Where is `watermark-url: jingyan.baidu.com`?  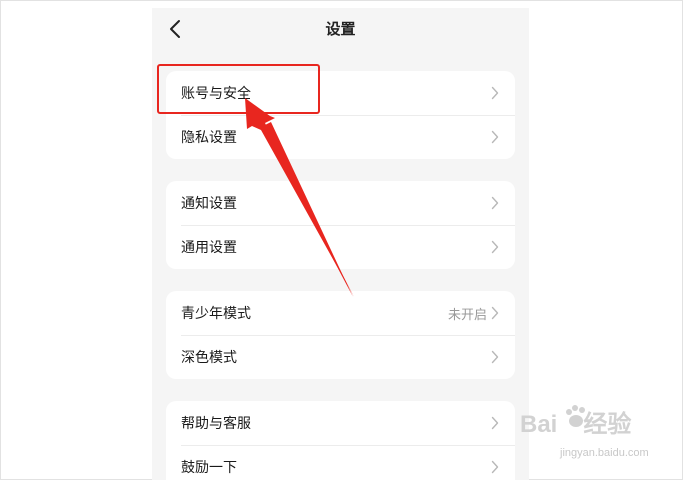 watermark-url: jingyan.baidu.com is located at coordinates (604, 453).